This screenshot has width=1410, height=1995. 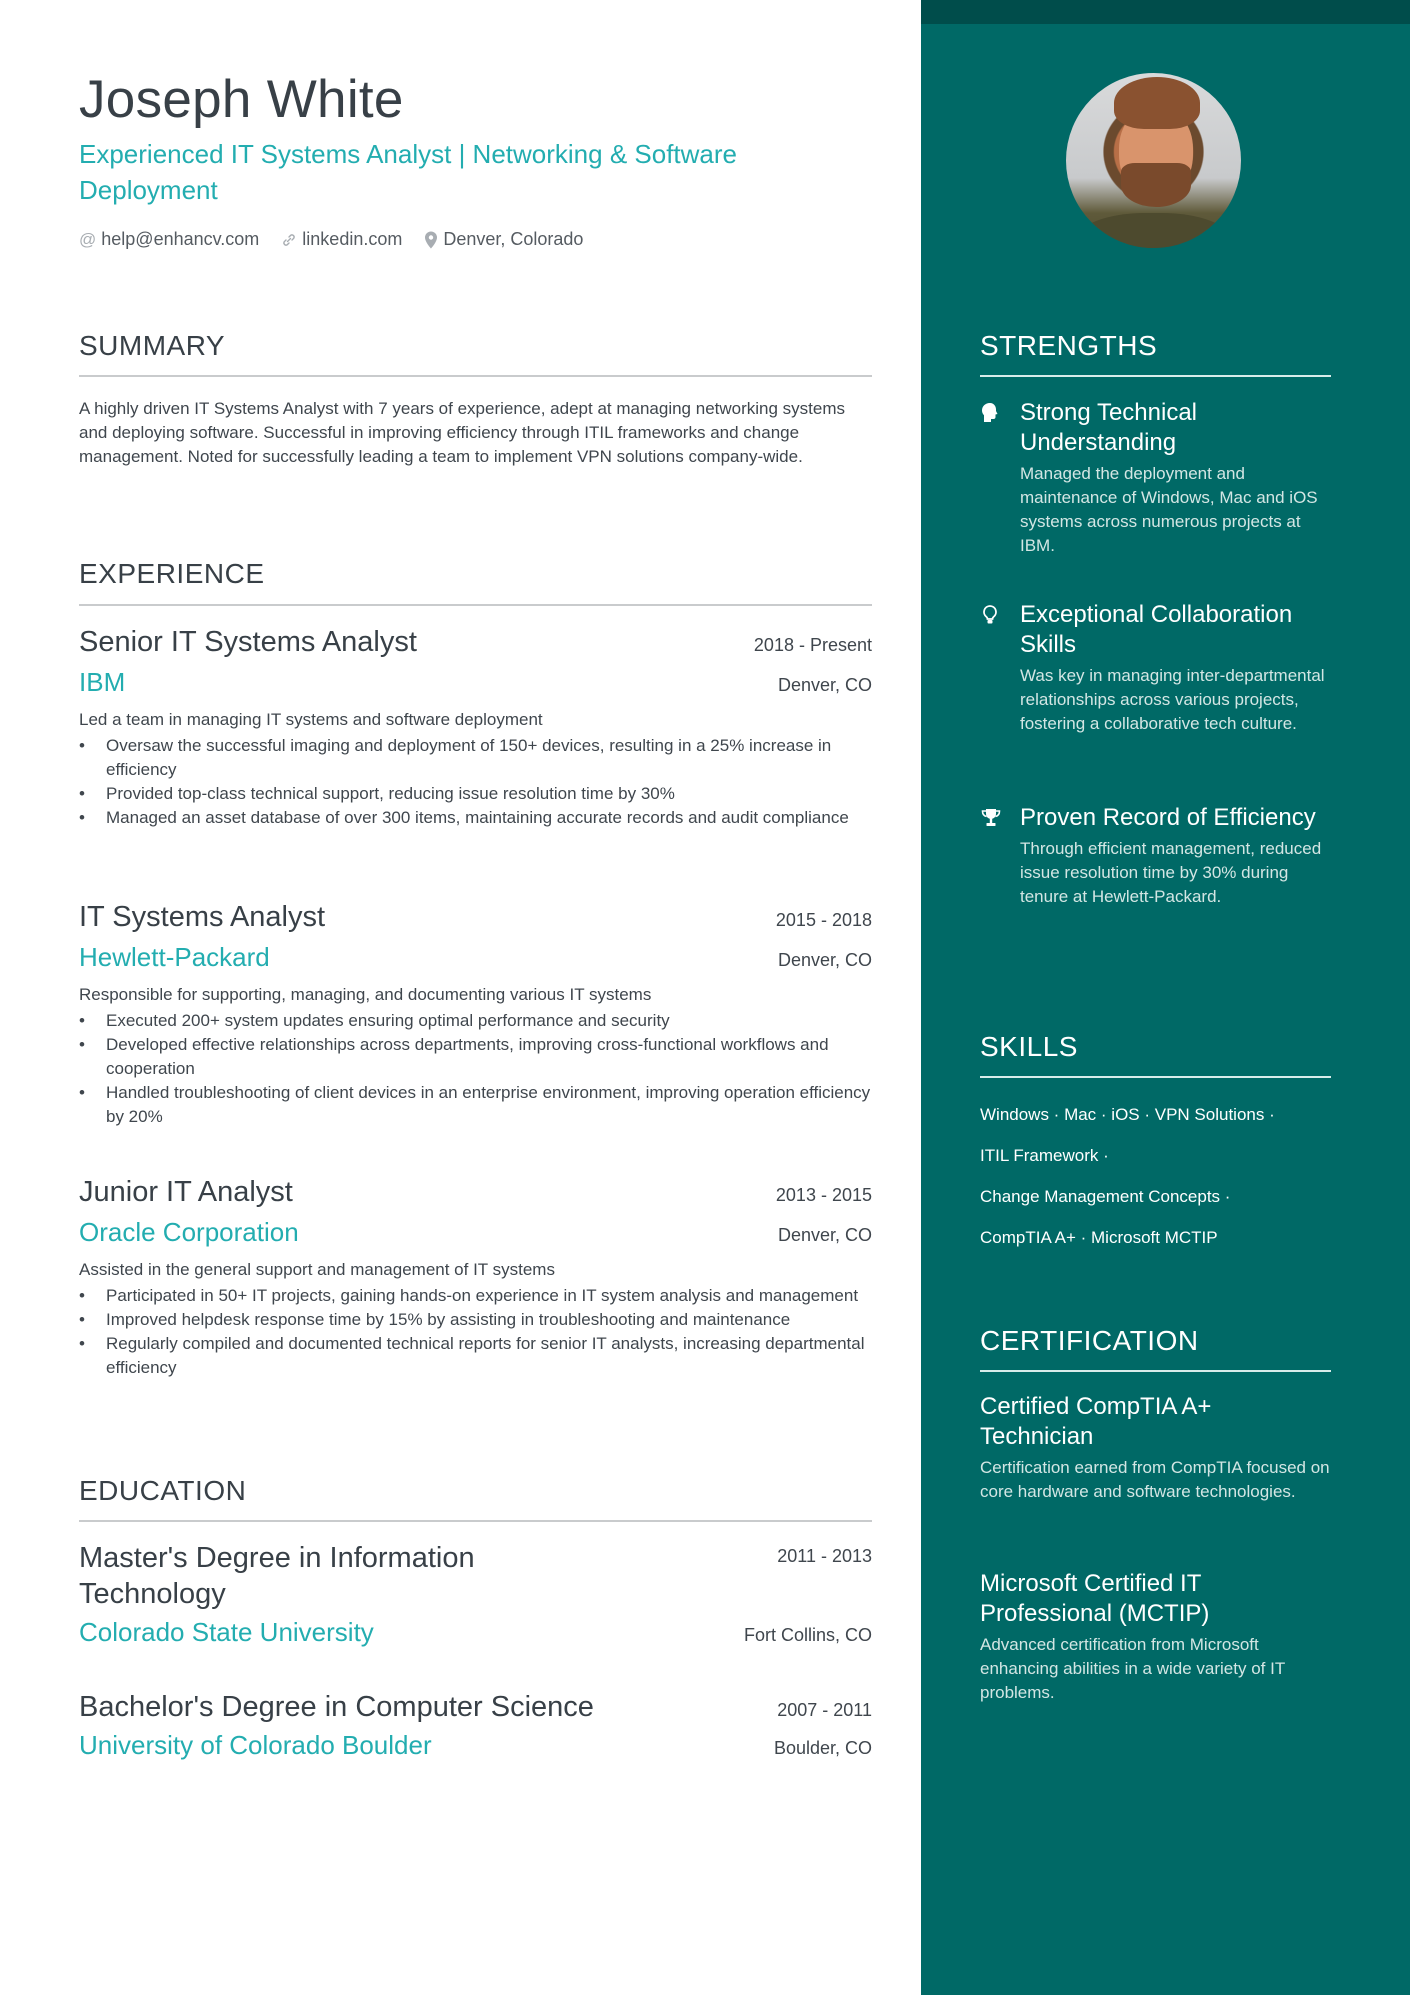 What do you see at coordinates (824, 1556) in the screenshot?
I see `education-dates: 2011 - 2013` at bounding box center [824, 1556].